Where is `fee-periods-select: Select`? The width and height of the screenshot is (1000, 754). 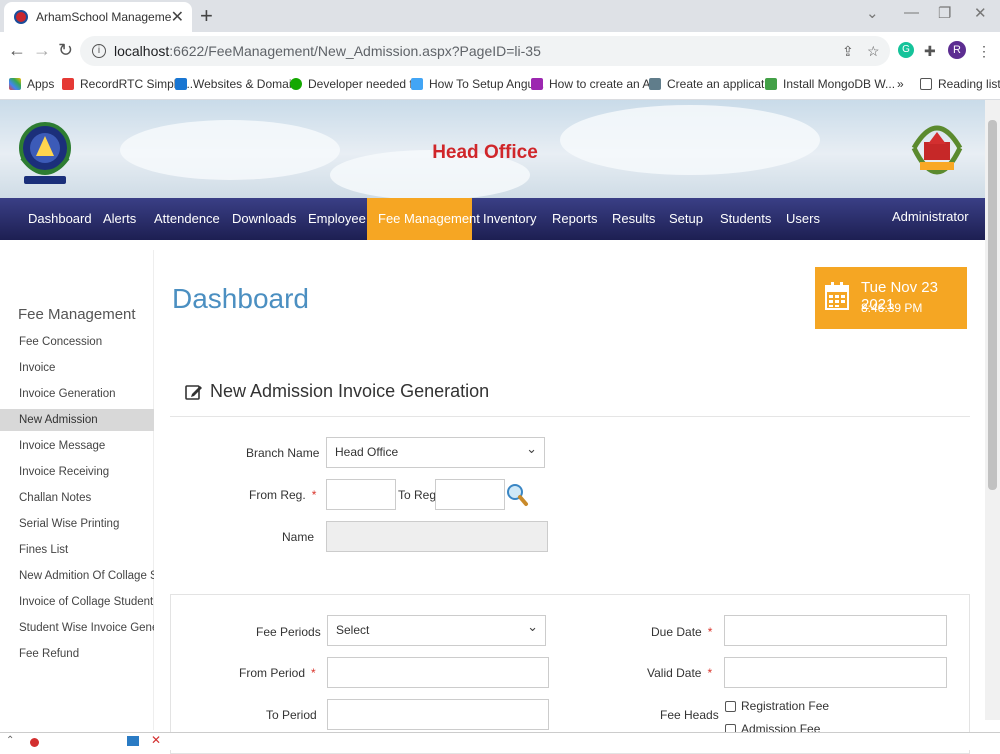 fee-periods-select: Select is located at coordinates (436, 629).